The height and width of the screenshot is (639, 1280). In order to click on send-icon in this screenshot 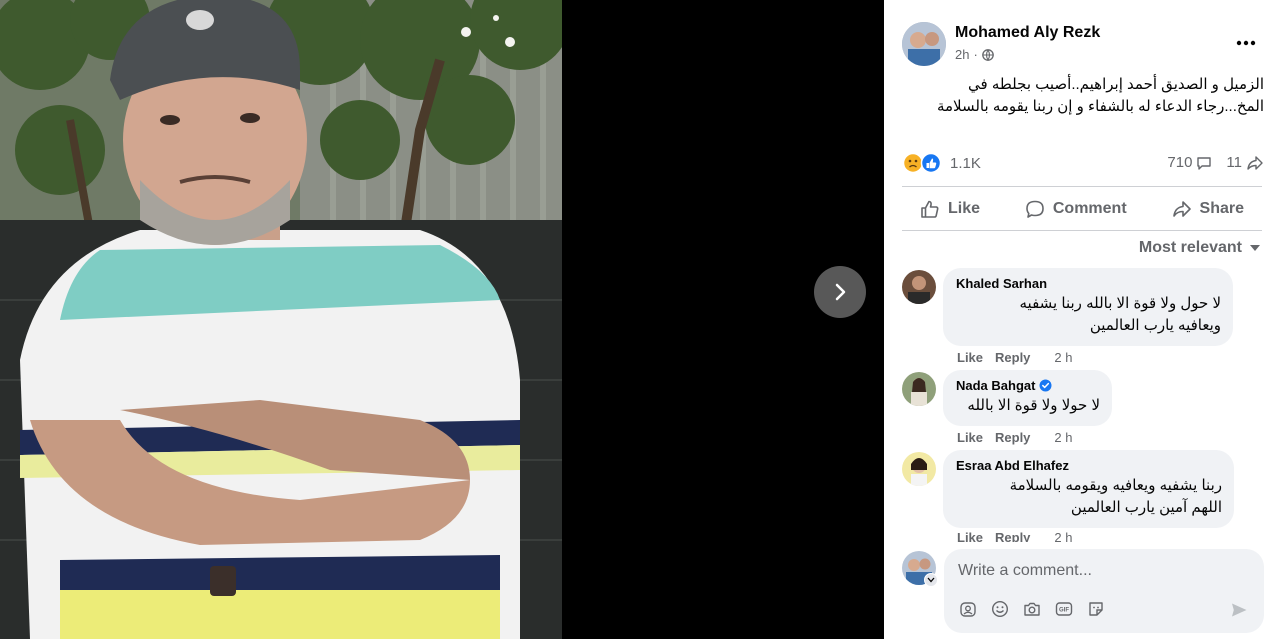, I will do `click(1239, 610)`.